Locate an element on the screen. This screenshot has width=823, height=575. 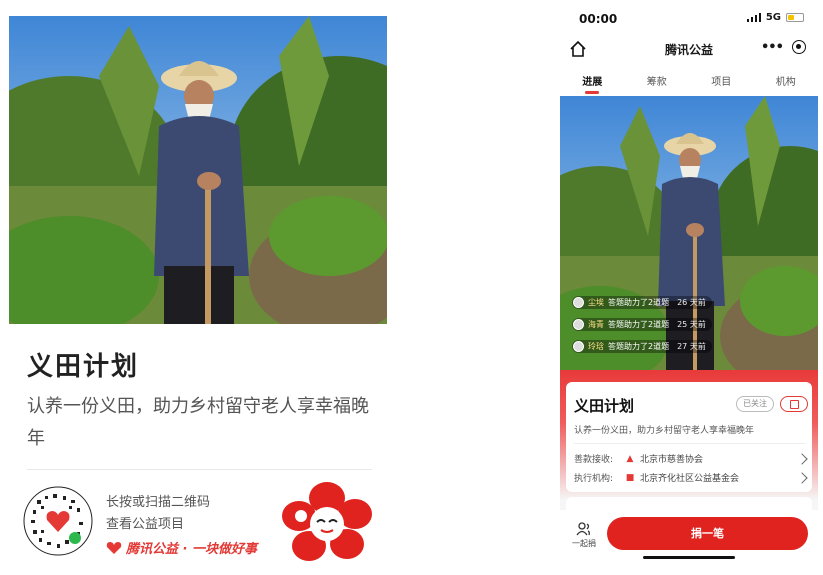
feed-user: 玲琀 is located at coordinates (596, 346).